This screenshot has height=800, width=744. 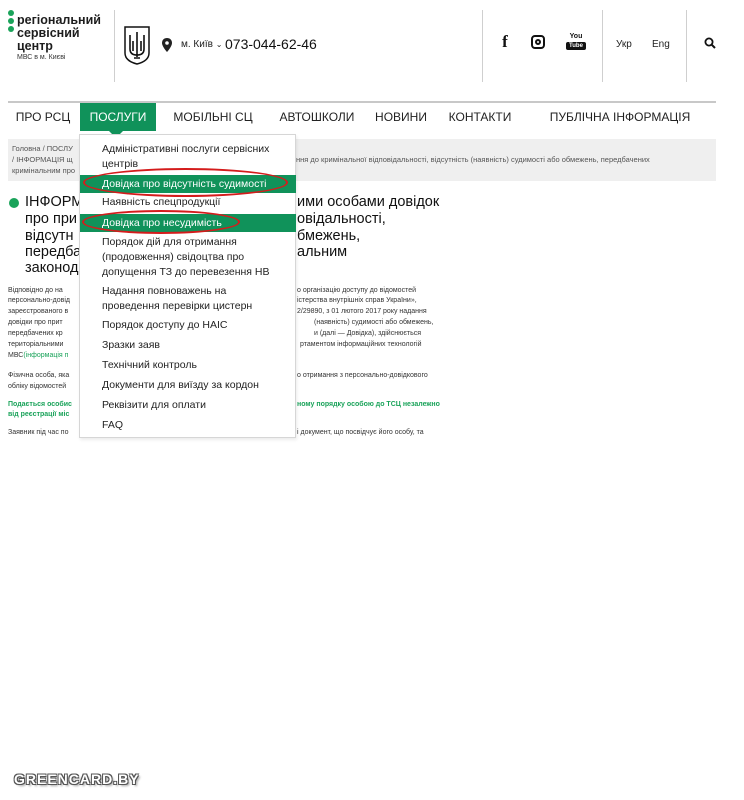 I want to click on search-icon, so click(x=710, y=43).